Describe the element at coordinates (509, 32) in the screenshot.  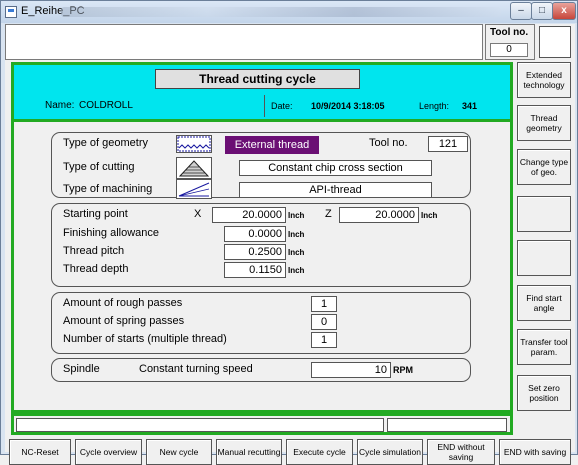
I see `tool-no-label: Tool no.` at that location.